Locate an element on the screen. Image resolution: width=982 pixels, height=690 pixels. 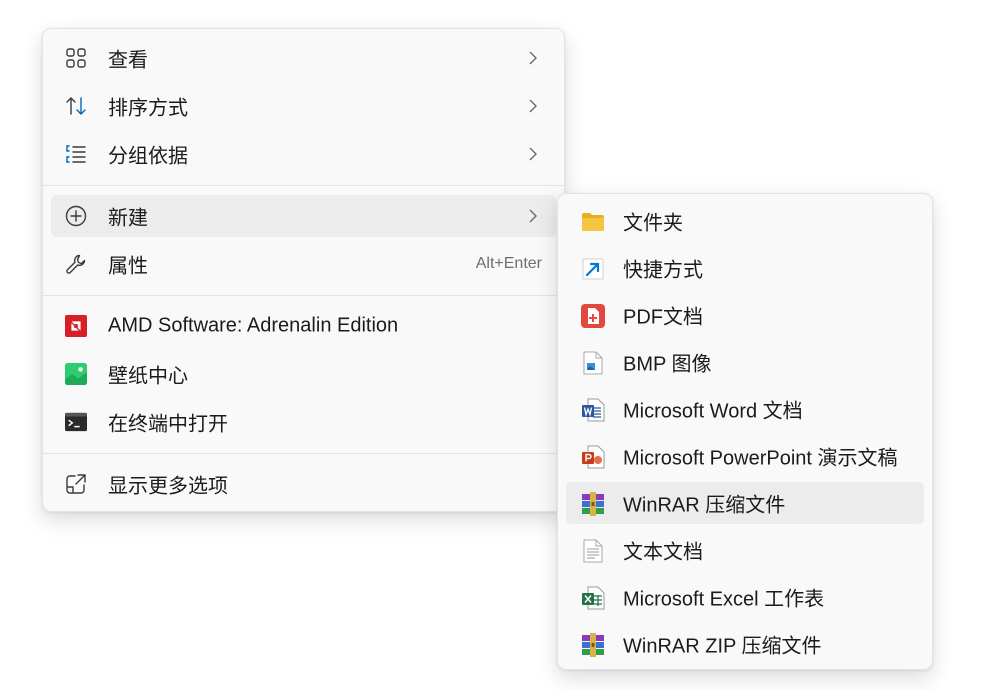
submenu-item-winrar: WinRAR 压缩文件 is located at coordinates (745, 503).